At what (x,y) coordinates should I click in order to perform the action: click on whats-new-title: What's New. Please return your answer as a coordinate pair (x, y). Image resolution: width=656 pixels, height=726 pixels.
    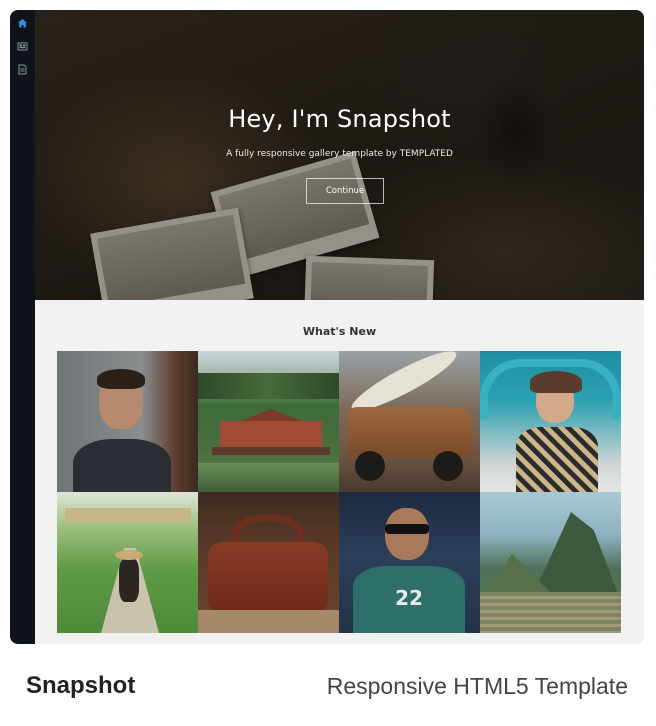
    Looking at the image, I should click on (339, 331).